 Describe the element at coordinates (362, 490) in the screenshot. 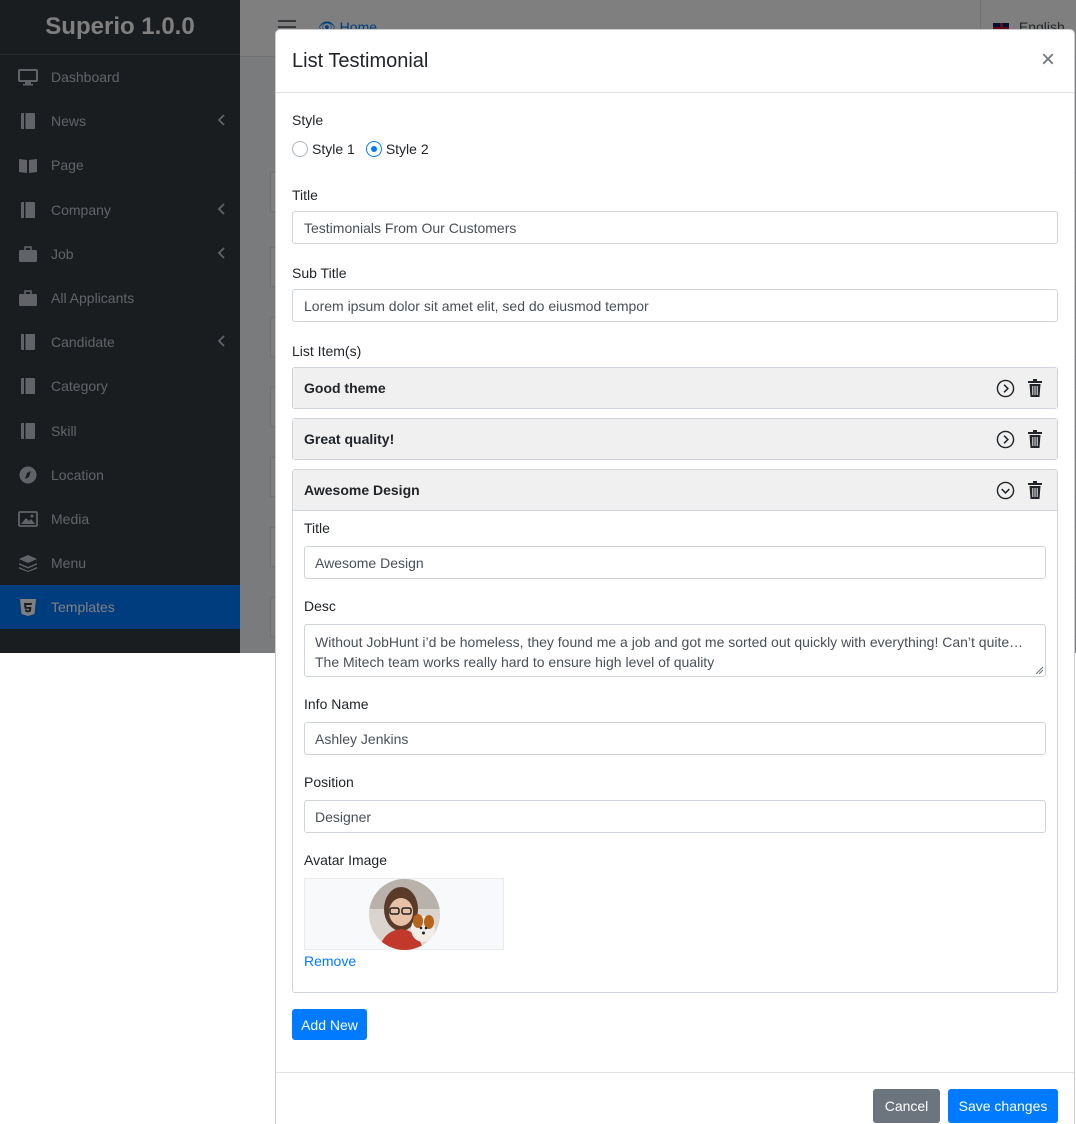

I see `list-item-title: Awesome Design` at that location.